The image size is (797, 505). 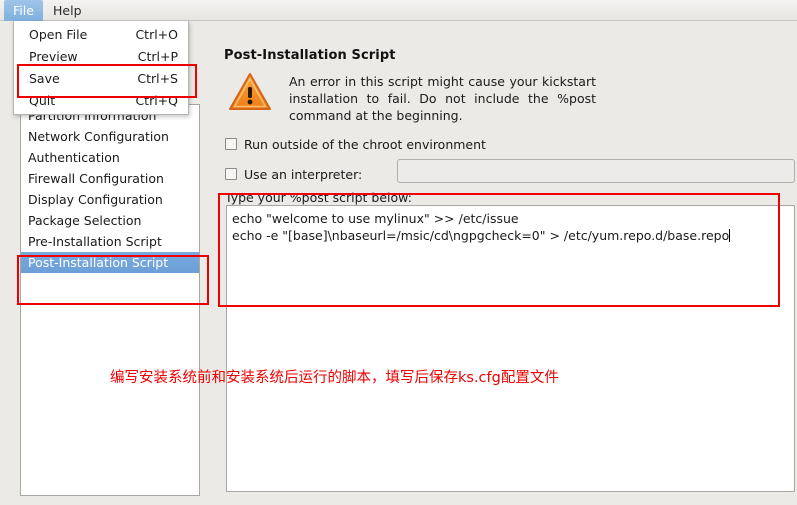 I want to click on menu-item-quit-label: Quit, so click(x=42, y=100).